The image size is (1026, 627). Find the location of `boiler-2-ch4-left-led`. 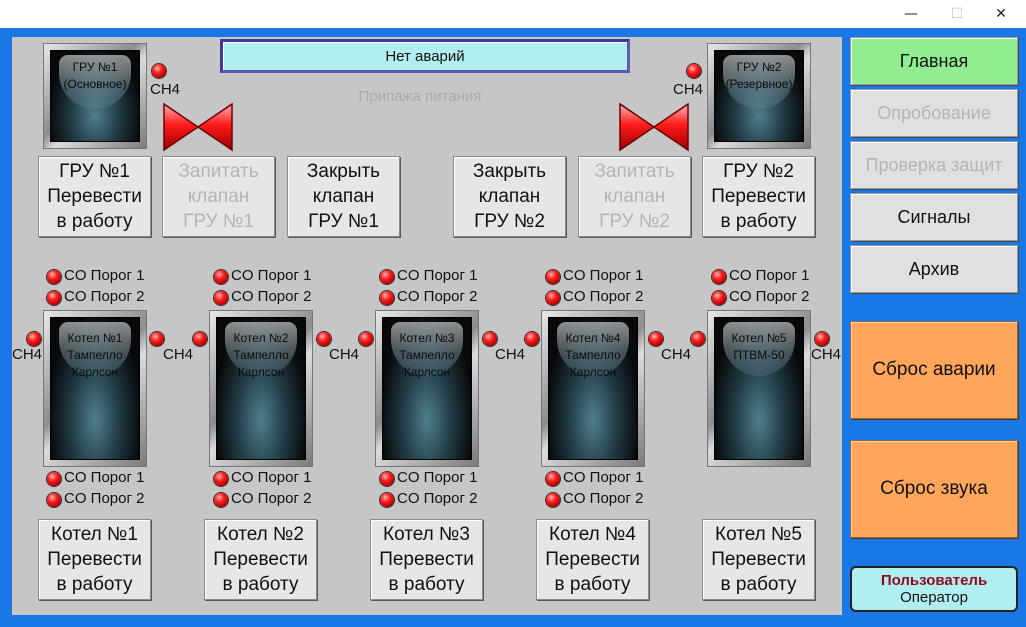

boiler-2-ch4-left-led is located at coordinates (200, 339).